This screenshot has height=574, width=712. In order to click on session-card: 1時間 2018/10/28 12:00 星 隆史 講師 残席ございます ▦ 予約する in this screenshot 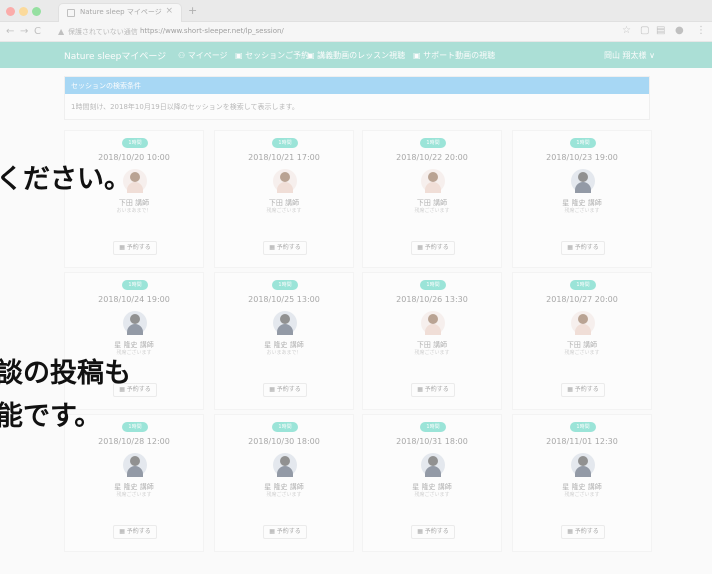, I will do `click(134, 483)`.